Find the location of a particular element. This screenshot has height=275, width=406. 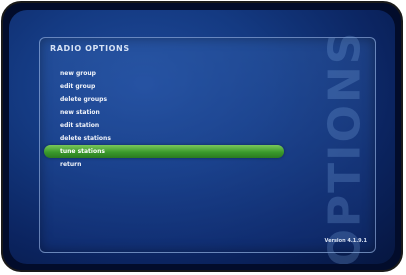

watermark-text: OPTIONS is located at coordinates (345, 147).